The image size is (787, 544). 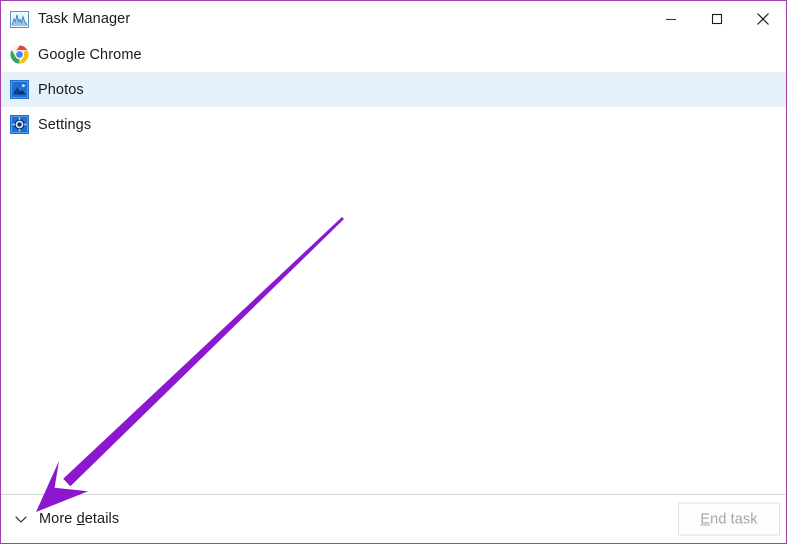 What do you see at coordinates (393, 54) in the screenshot?
I see `list-item-google-chrome: Google Chrome` at bounding box center [393, 54].